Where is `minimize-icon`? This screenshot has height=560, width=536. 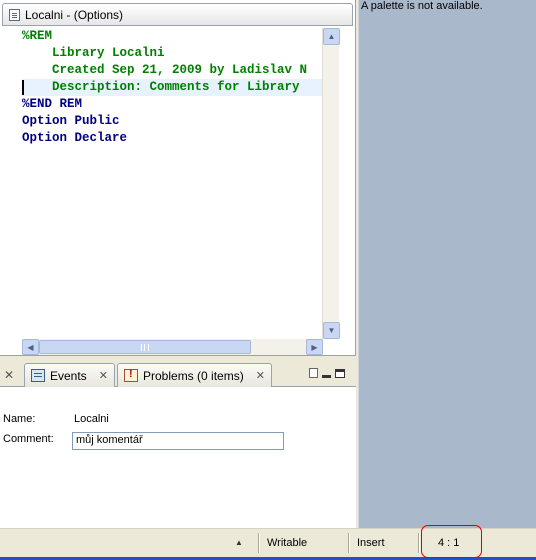
minimize-icon is located at coordinates (326, 376).